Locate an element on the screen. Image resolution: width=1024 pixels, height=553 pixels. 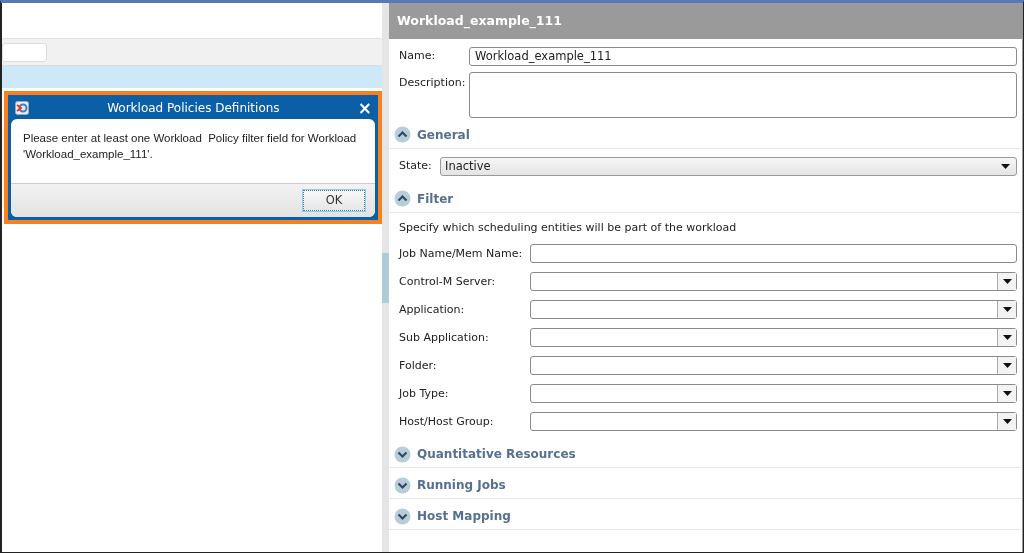
field-label: Job Type: is located at coordinates (424, 393).